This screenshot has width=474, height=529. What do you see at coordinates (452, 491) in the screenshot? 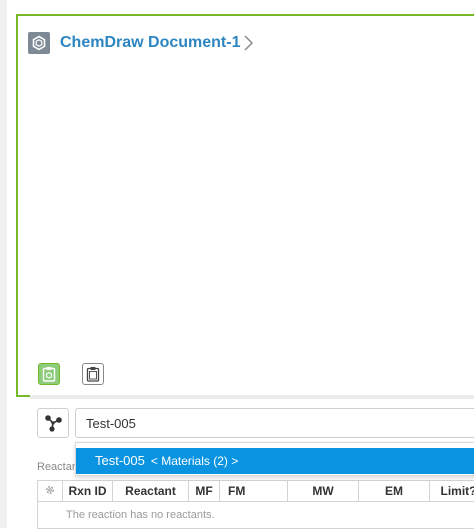
I see `column-header-limit: Limit?` at bounding box center [452, 491].